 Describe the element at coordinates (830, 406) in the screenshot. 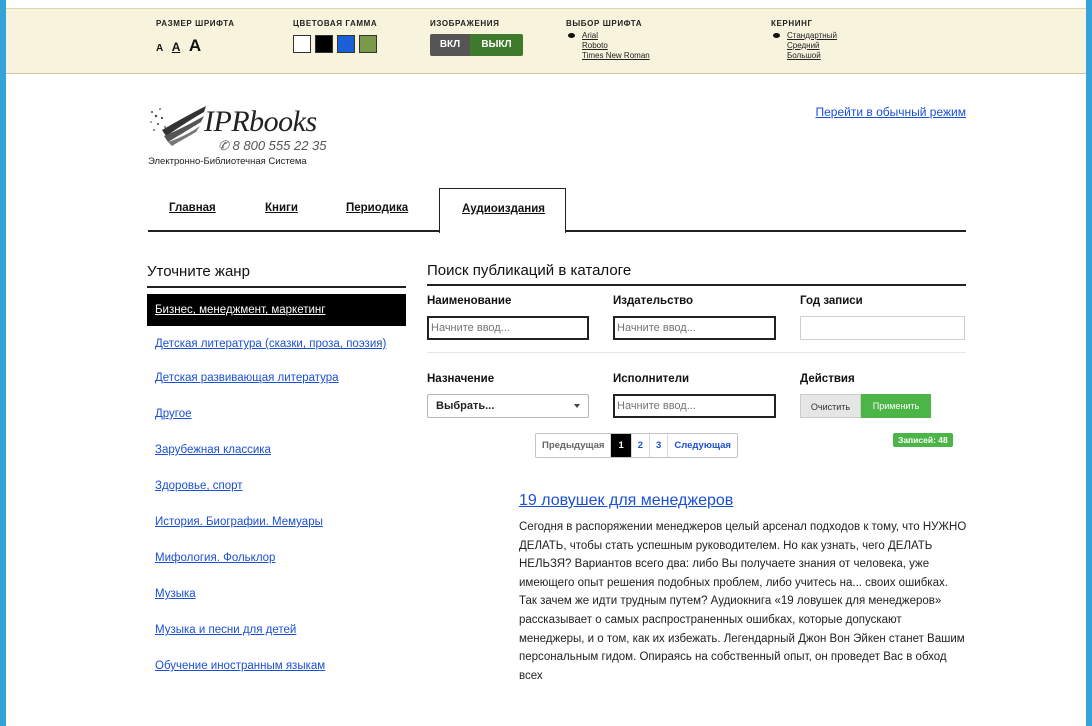

I see `clear-button: Очистить` at that location.